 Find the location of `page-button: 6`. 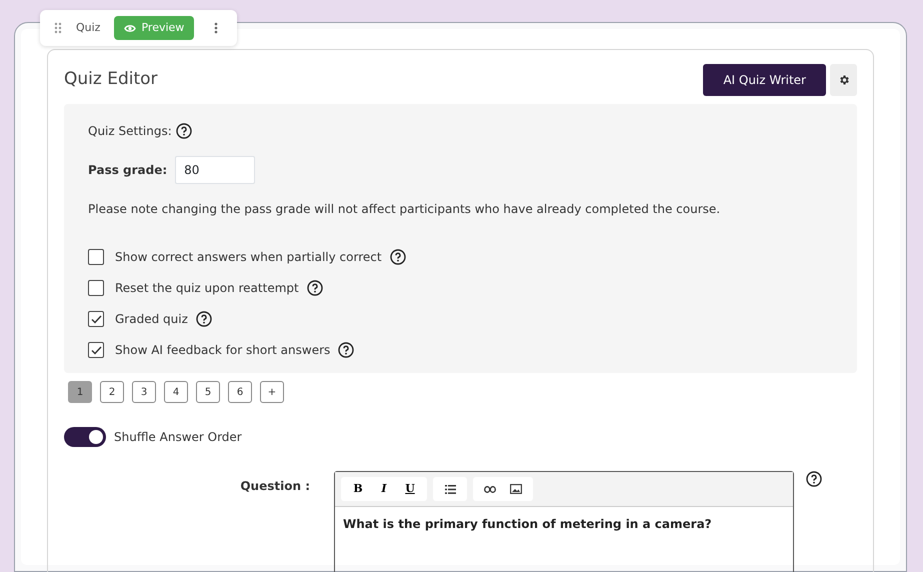

page-button: 6 is located at coordinates (240, 392).